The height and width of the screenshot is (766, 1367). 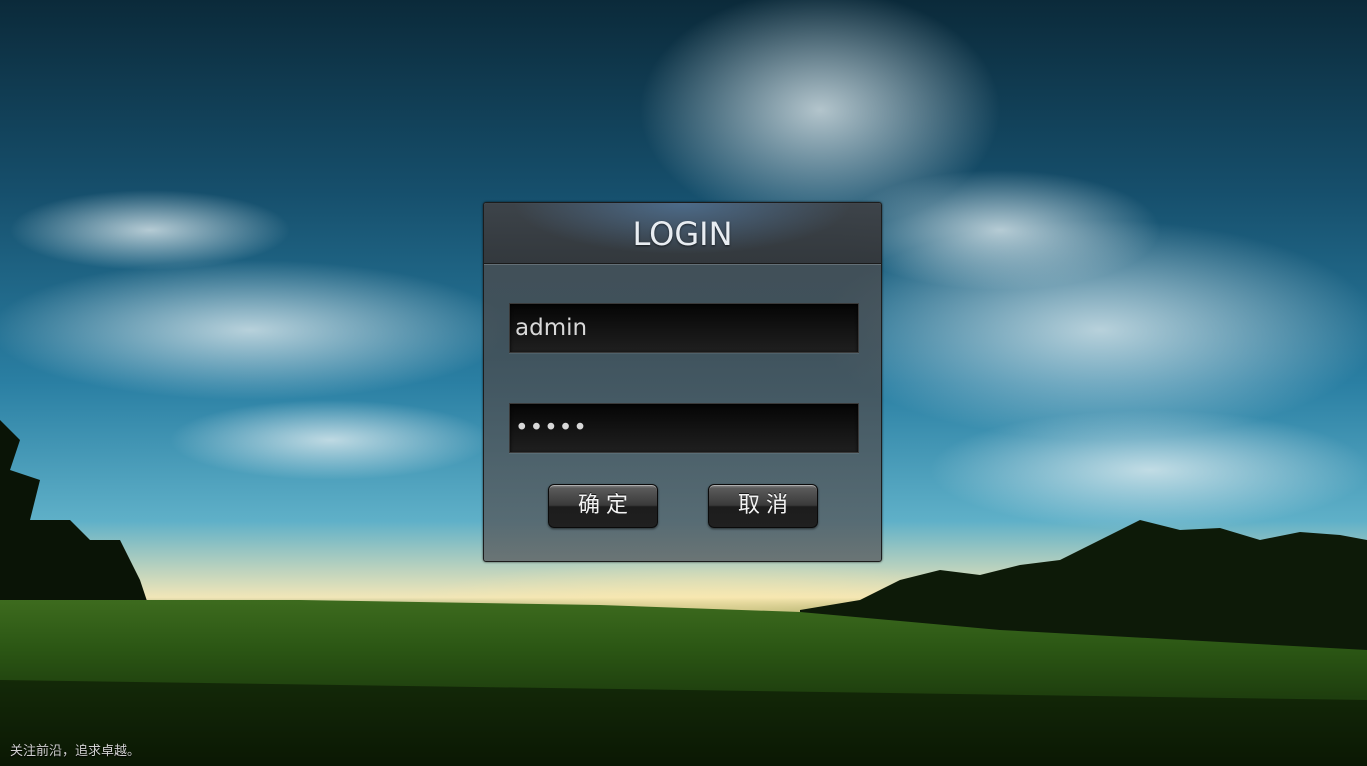 I want to click on footer-slogan: 关注前沿，追求卓越。, so click(x=75, y=751).